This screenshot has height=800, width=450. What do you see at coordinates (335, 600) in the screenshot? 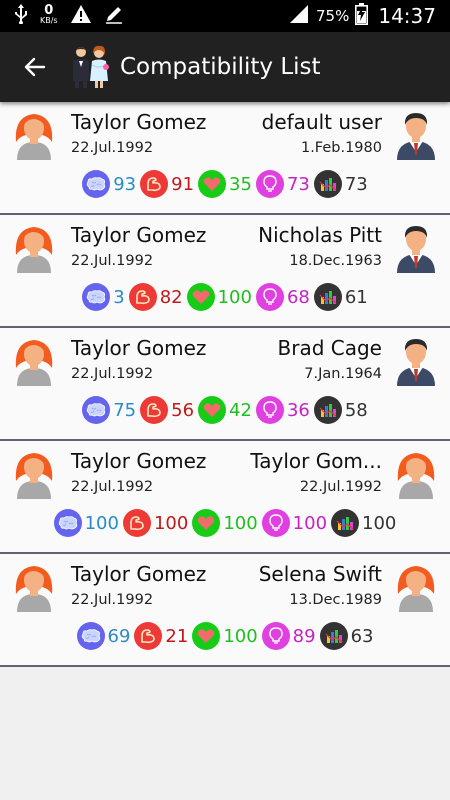
I see `right-person-date: 13.Dec.1989` at bounding box center [335, 600].